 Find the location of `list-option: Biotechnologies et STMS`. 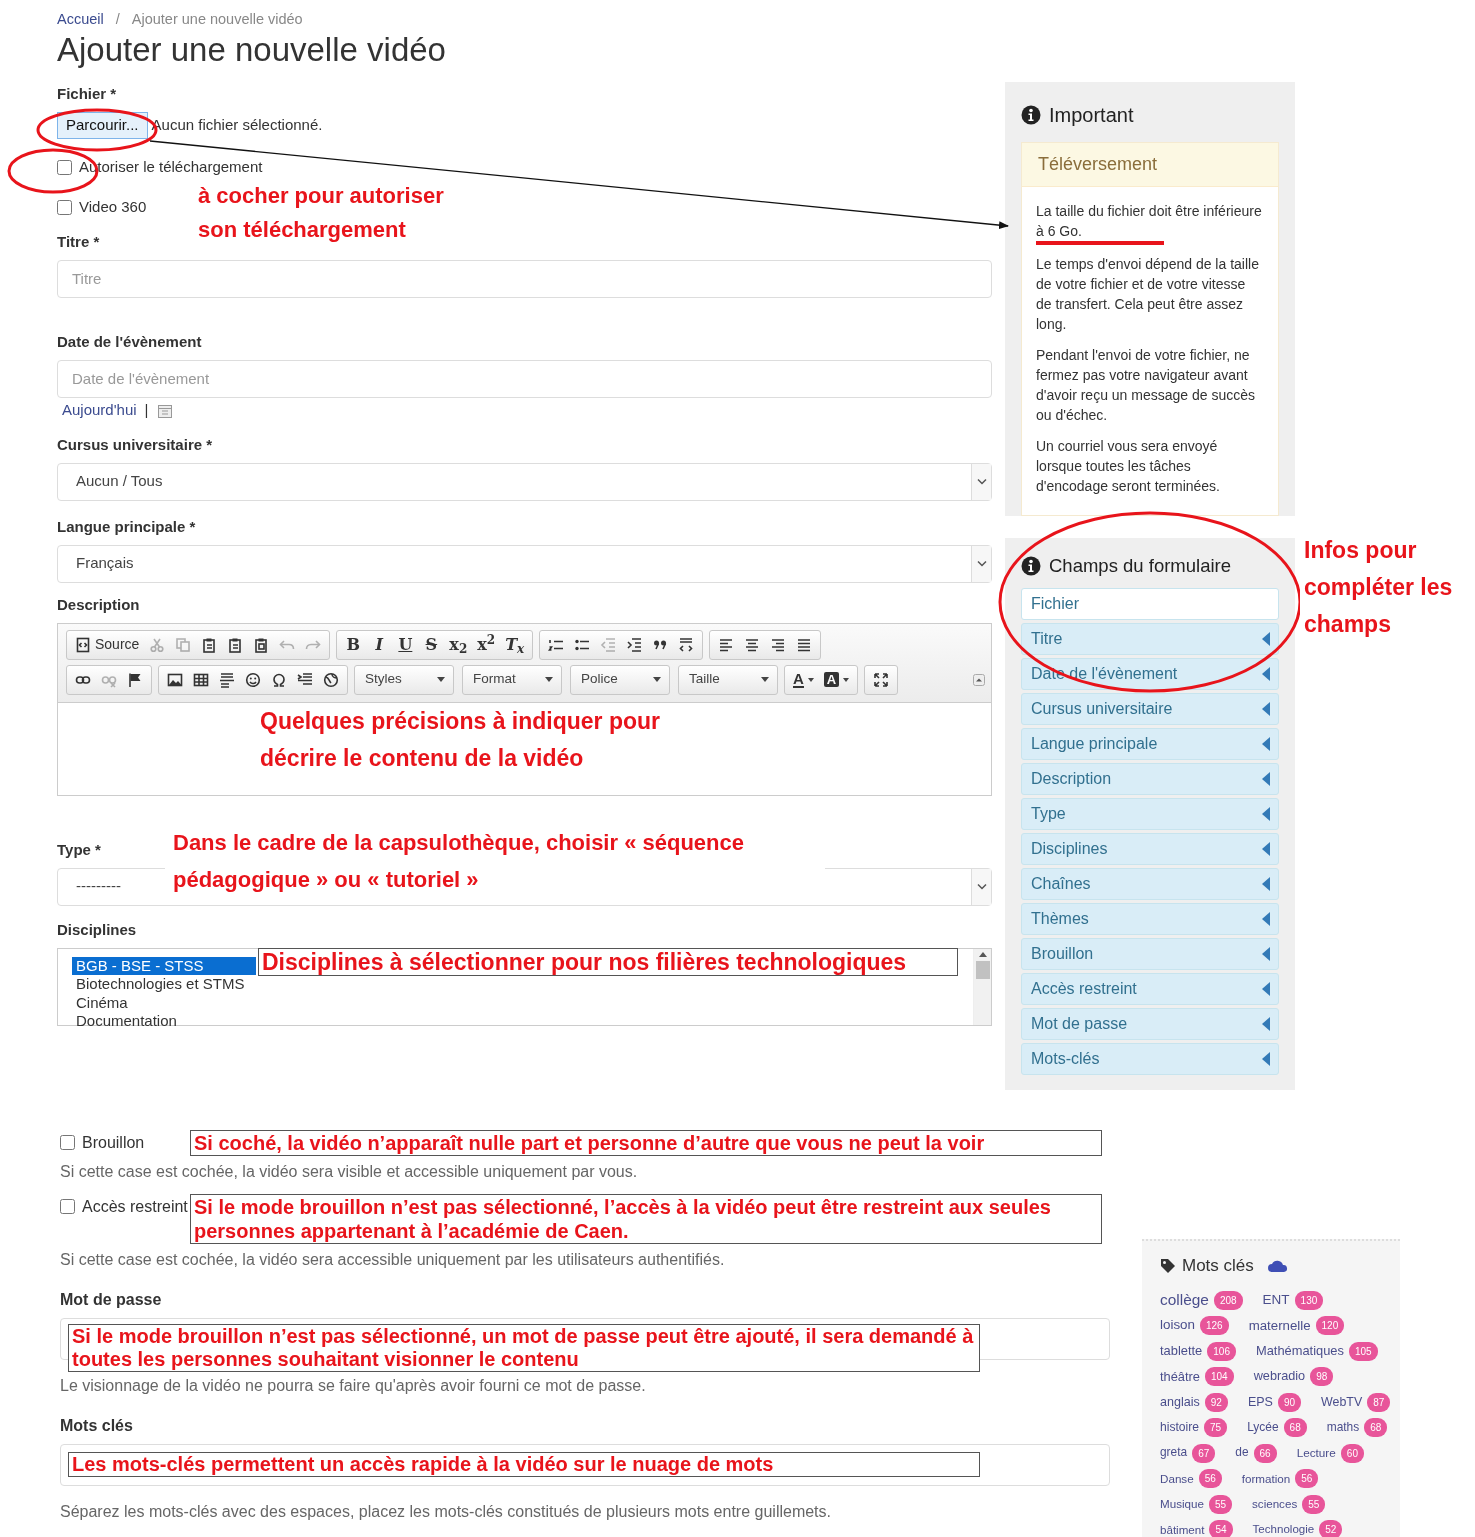

list-option: Biotechnologies et STMS is located at coordinates (164, 984).